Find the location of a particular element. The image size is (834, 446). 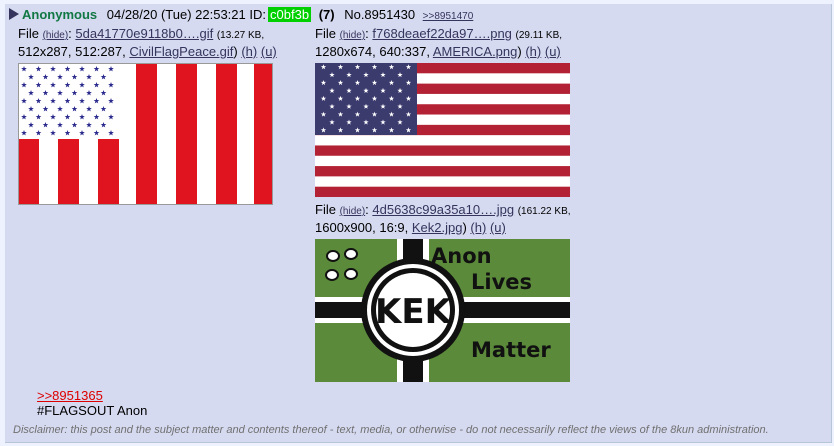

post-body-text: #FLAGSOUT Anon is located at coordinates (92, 410).